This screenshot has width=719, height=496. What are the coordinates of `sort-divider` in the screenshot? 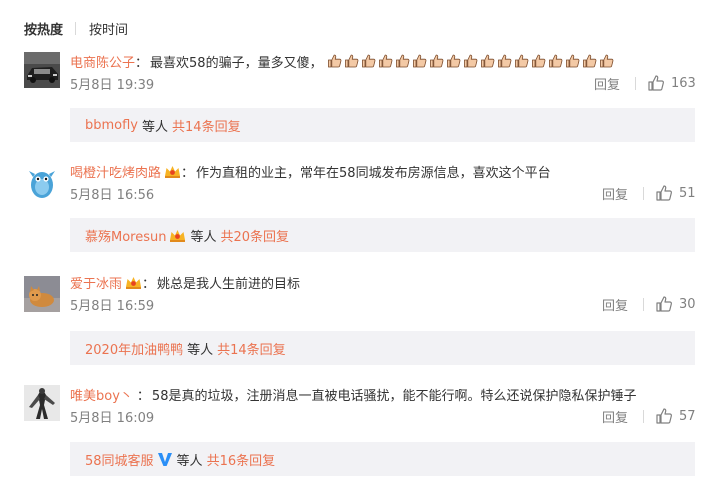 It's located at (76, 28).